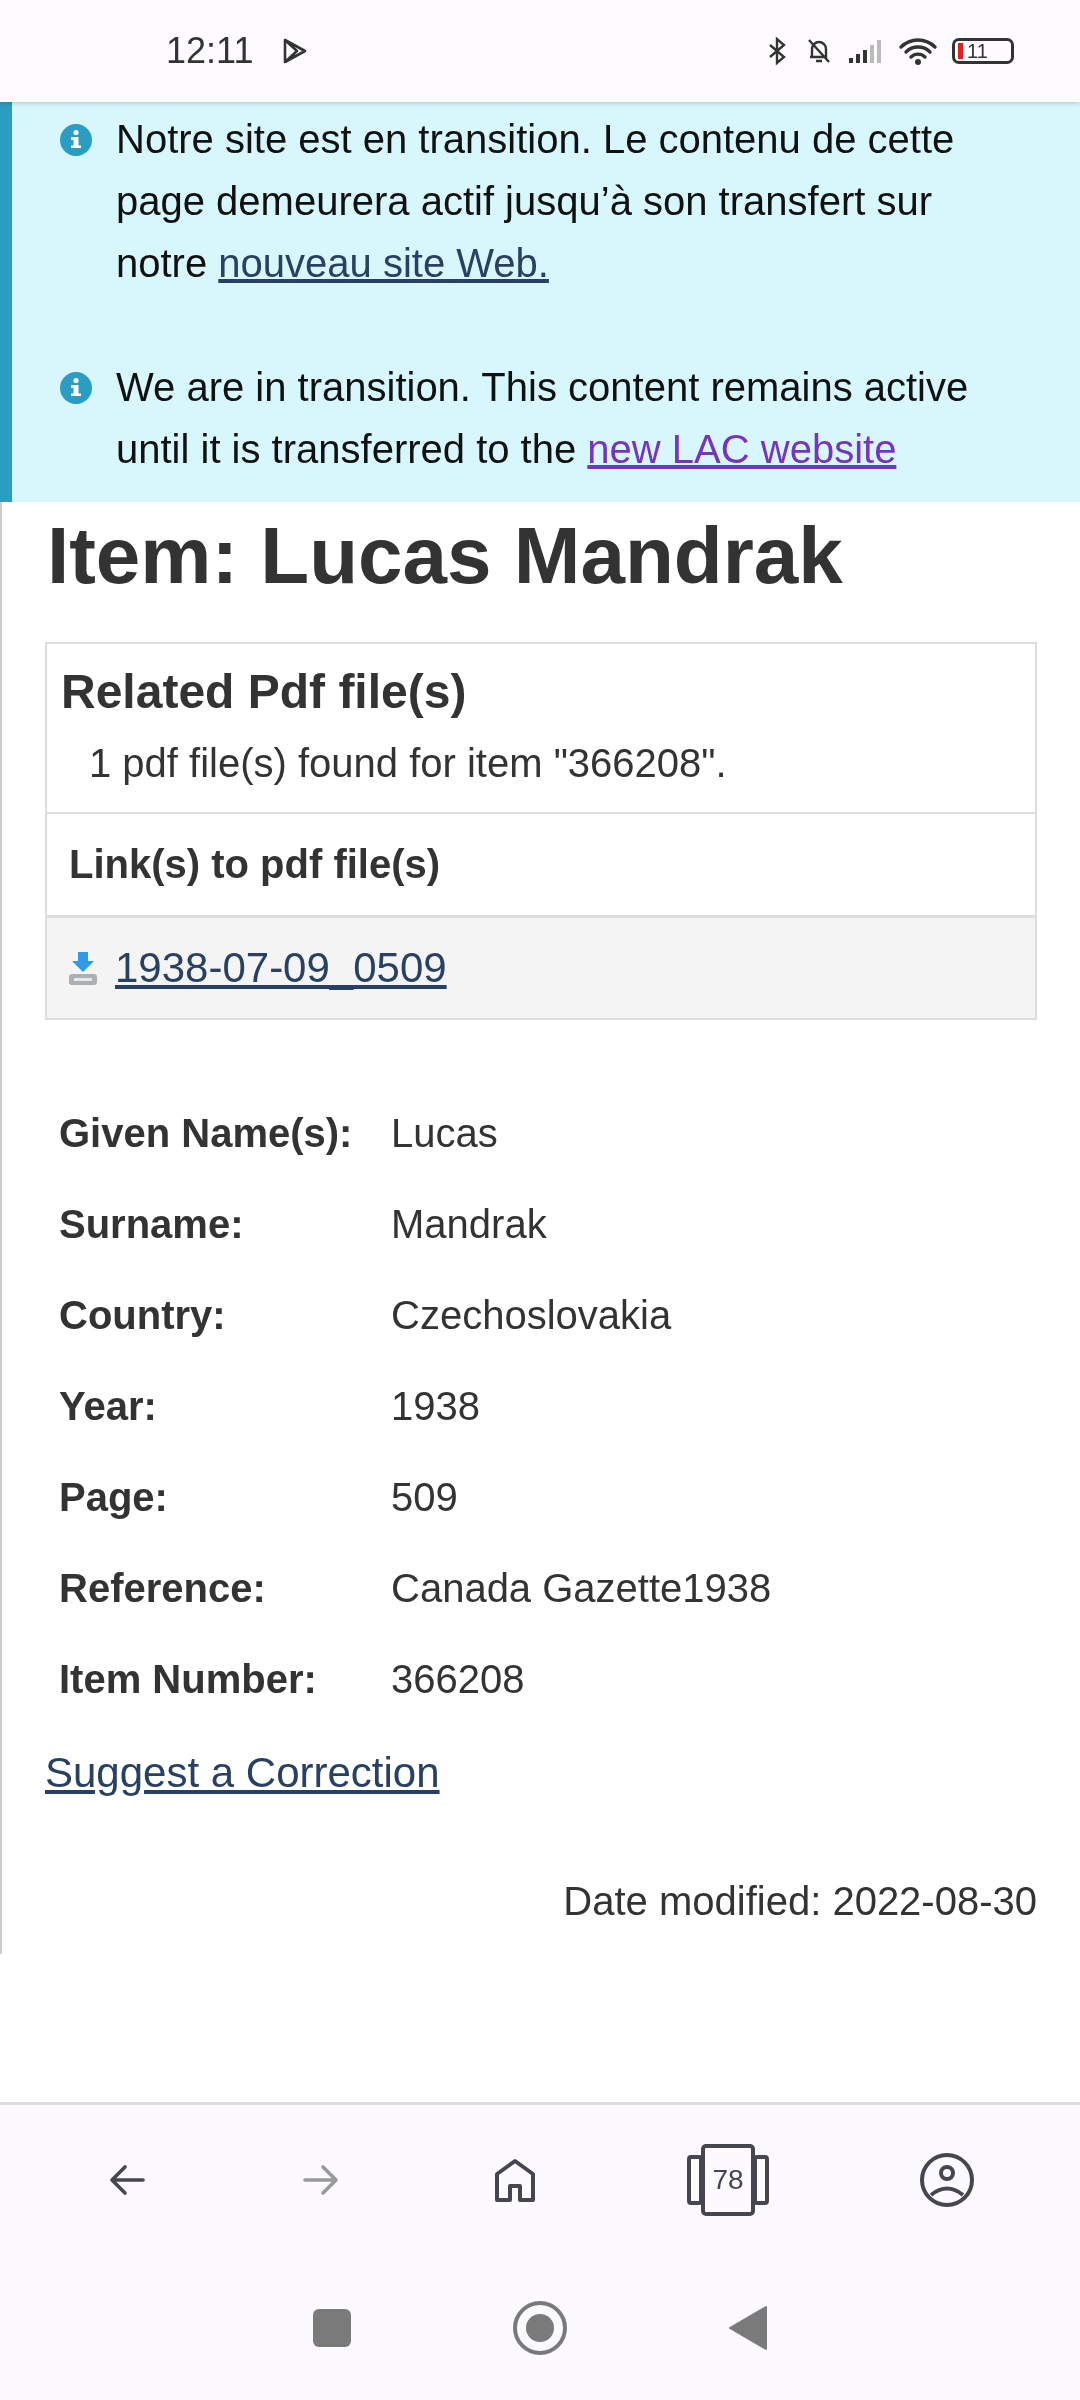  Describe the element at coordinates (242, 1773) in the screenshot. I see `correction-link: Suggest a Correction` at that location.